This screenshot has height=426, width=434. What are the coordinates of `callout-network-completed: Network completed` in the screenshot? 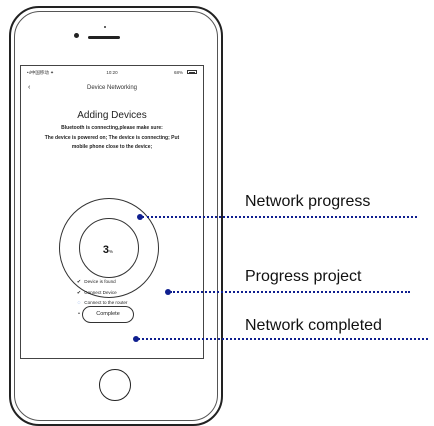 It's located at (313, 325).